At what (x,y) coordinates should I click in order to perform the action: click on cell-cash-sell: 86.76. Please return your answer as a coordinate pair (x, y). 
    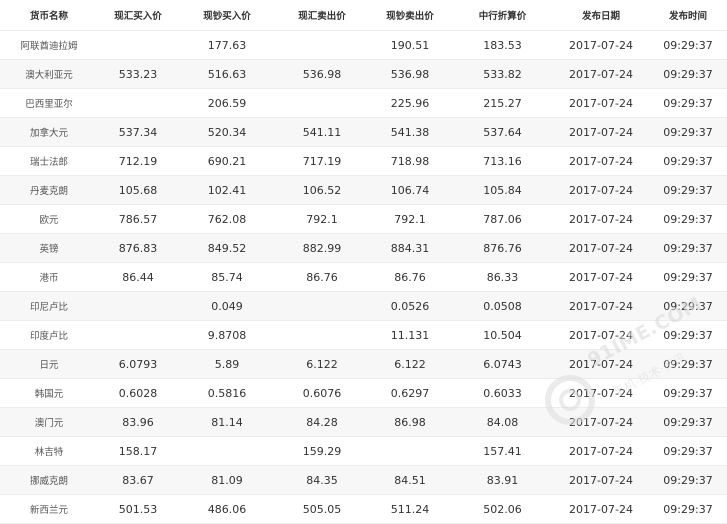
    Looking at the image, I should click on (410, 277).